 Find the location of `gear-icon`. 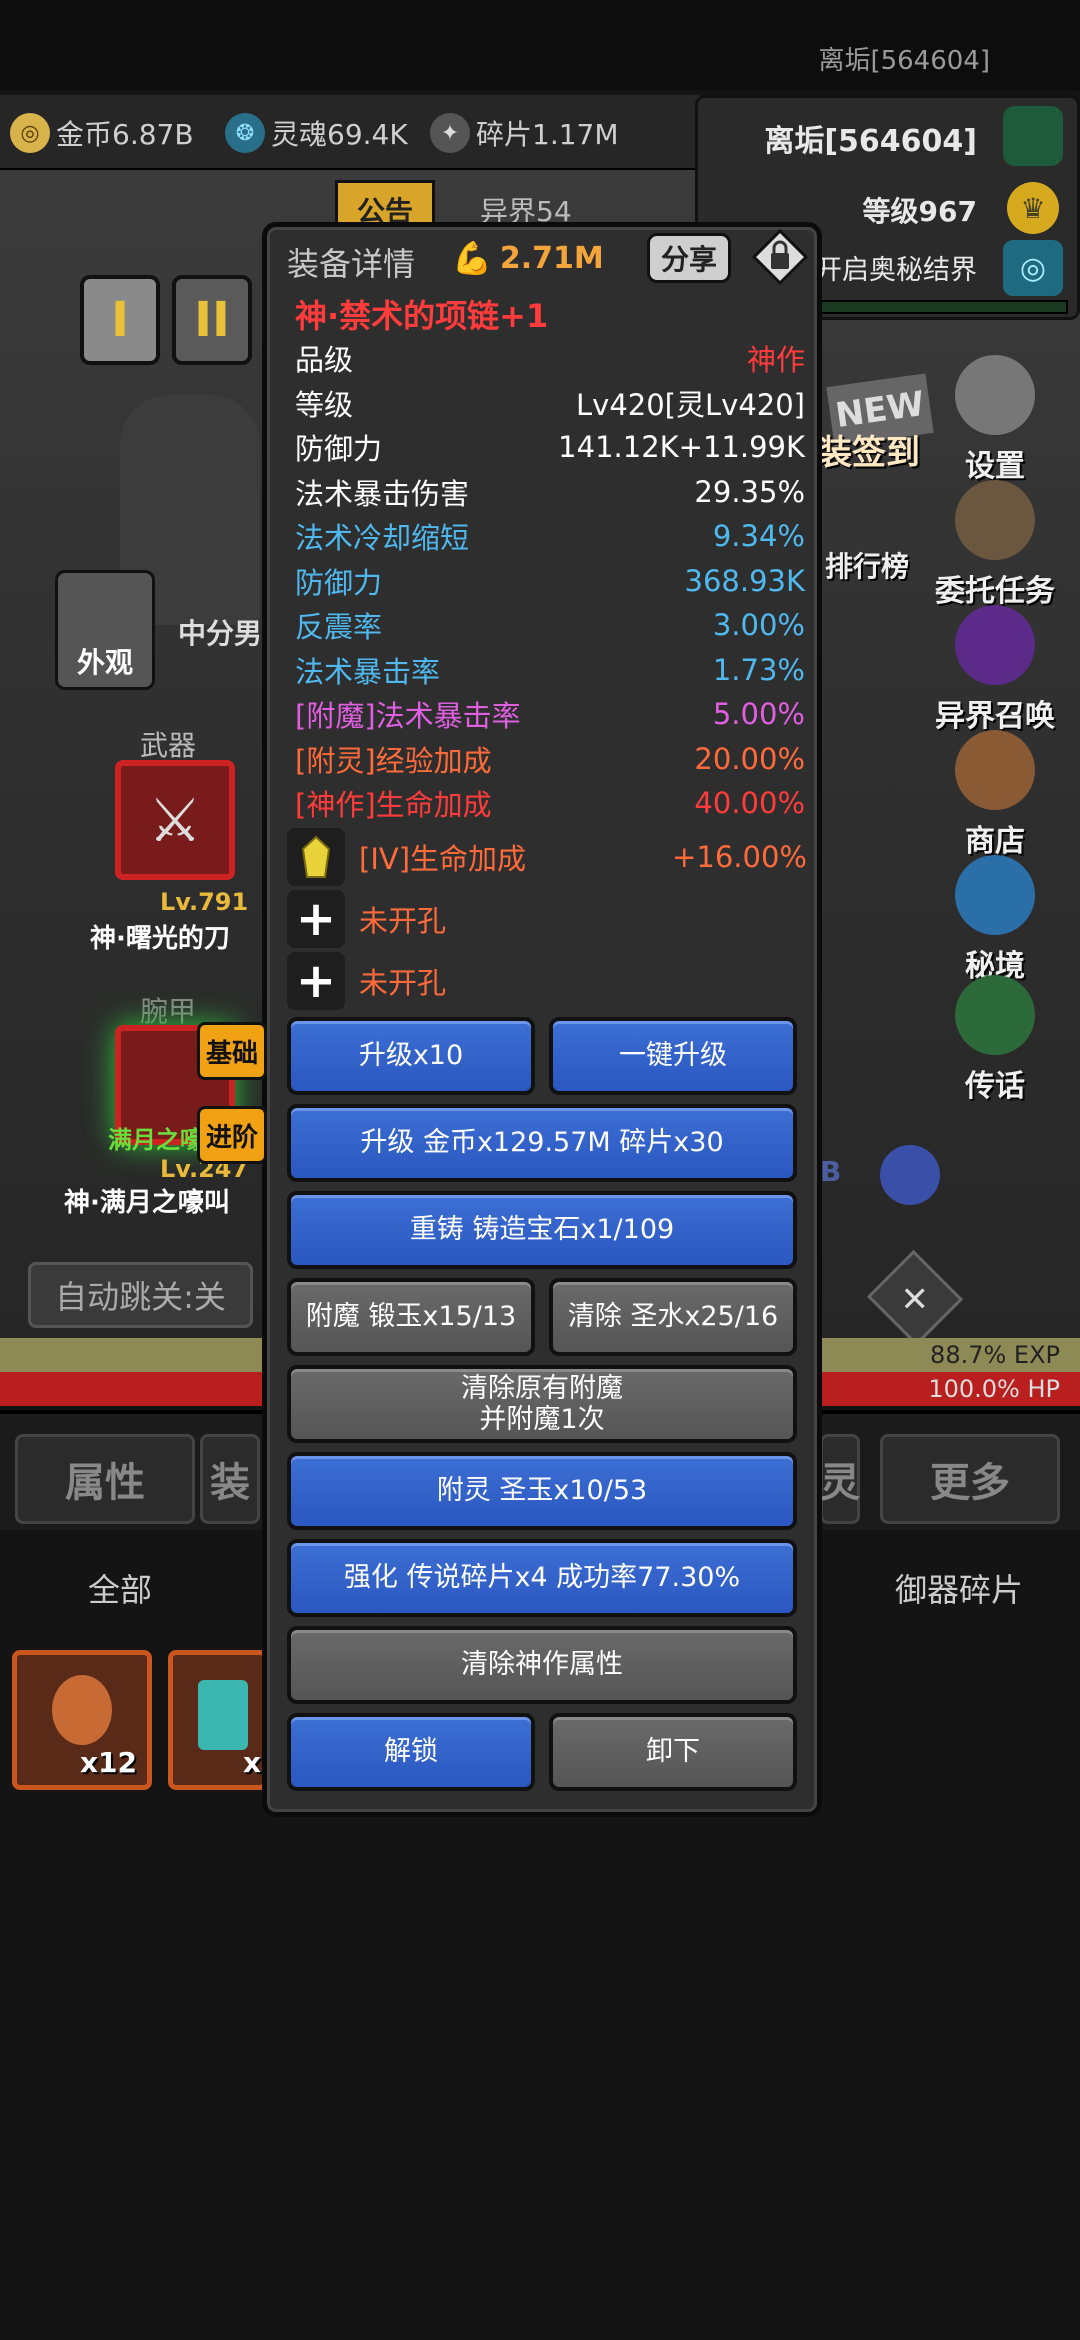

gear-icon is located at coordinates (995, 395).